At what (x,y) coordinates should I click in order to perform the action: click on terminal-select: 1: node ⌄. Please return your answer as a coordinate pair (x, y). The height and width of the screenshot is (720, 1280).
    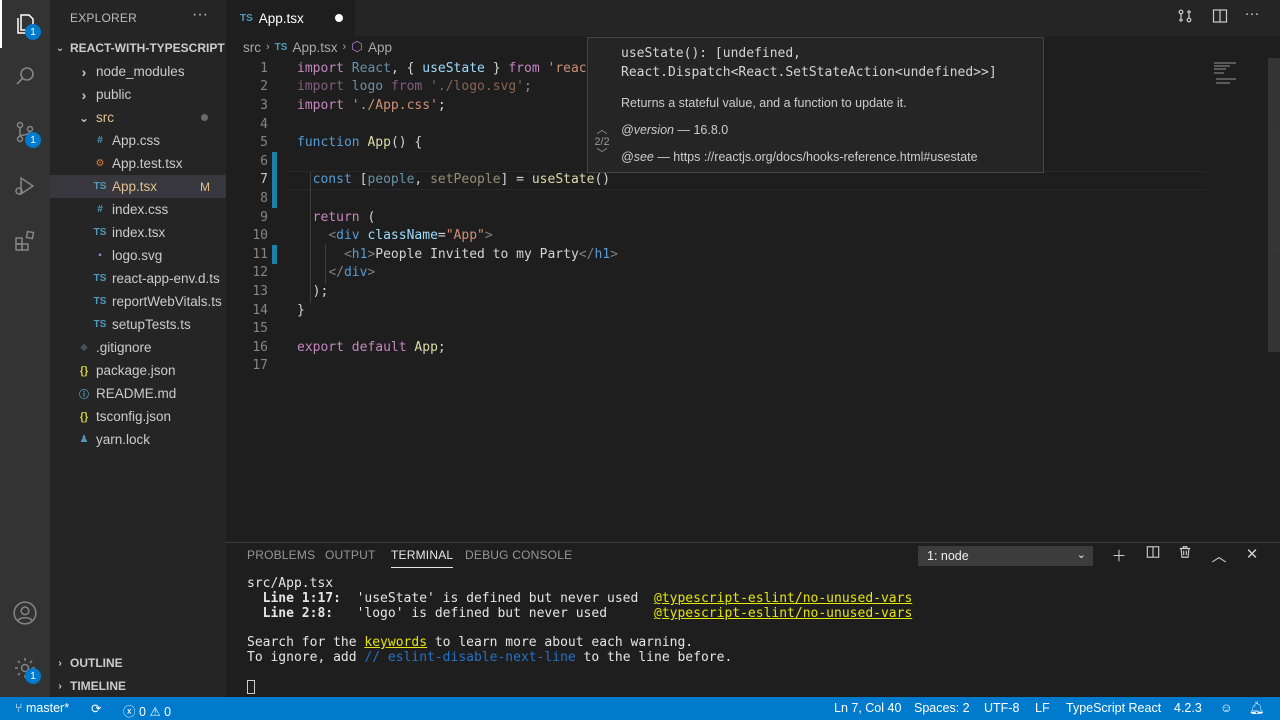
    Looking at the image, I should click on (1005, 556).